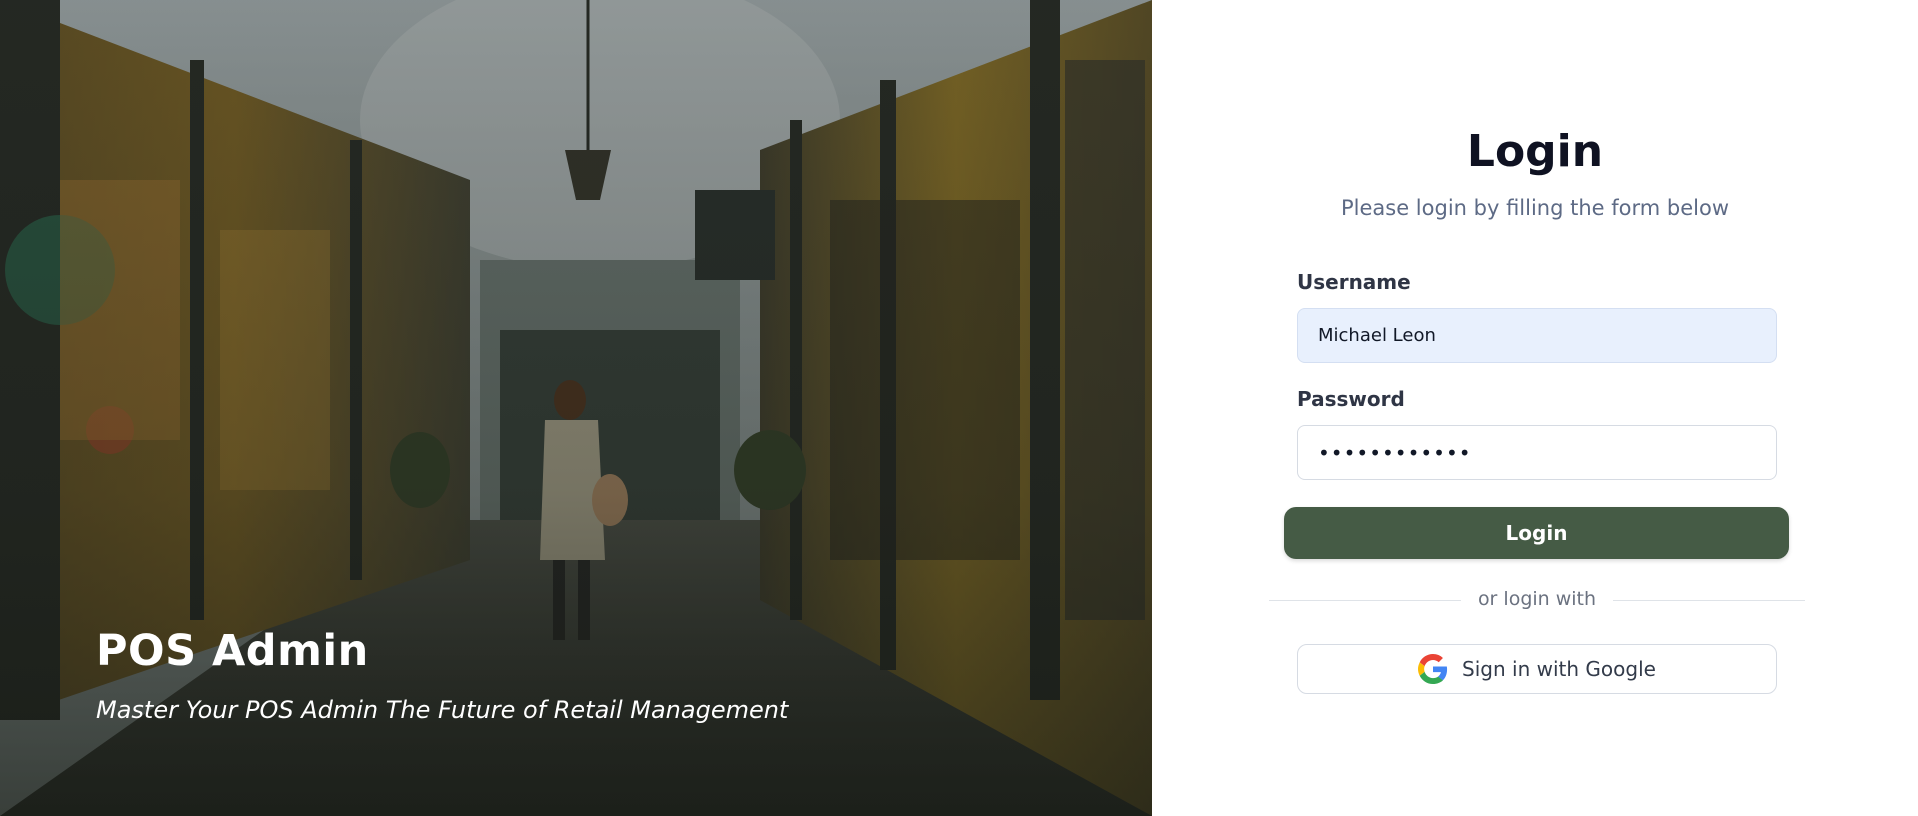 Image resolution: width=1918 pixels, height=816 pixels. Describe the element at coordinates (1433, 669) in the screenshot. I see `google-logo-icon` at that location.